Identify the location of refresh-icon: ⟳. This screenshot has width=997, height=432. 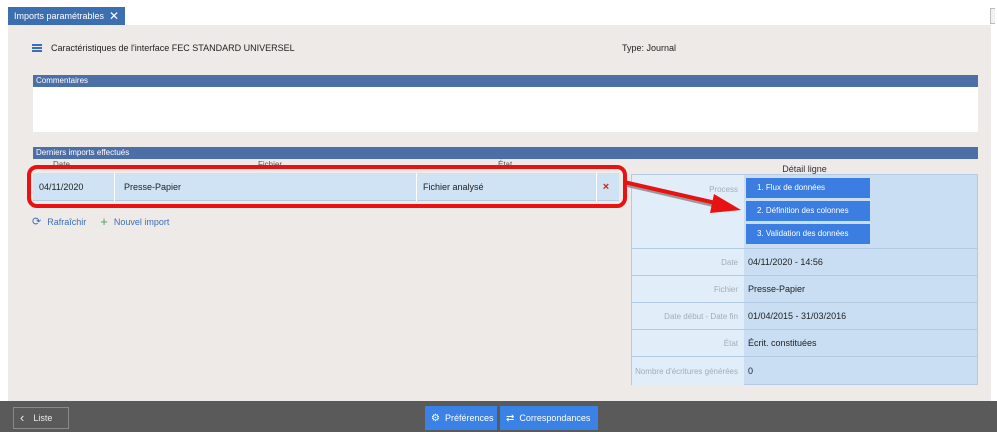
(37, 222).